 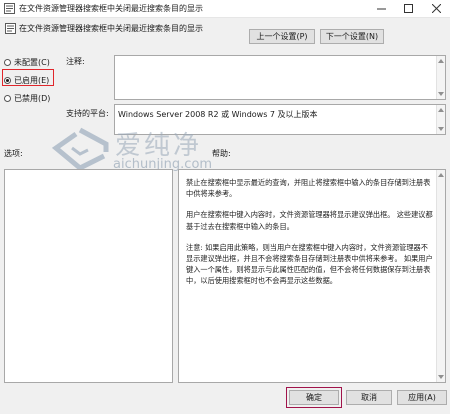 I want to click on close-button, so click(x=436, y=8).